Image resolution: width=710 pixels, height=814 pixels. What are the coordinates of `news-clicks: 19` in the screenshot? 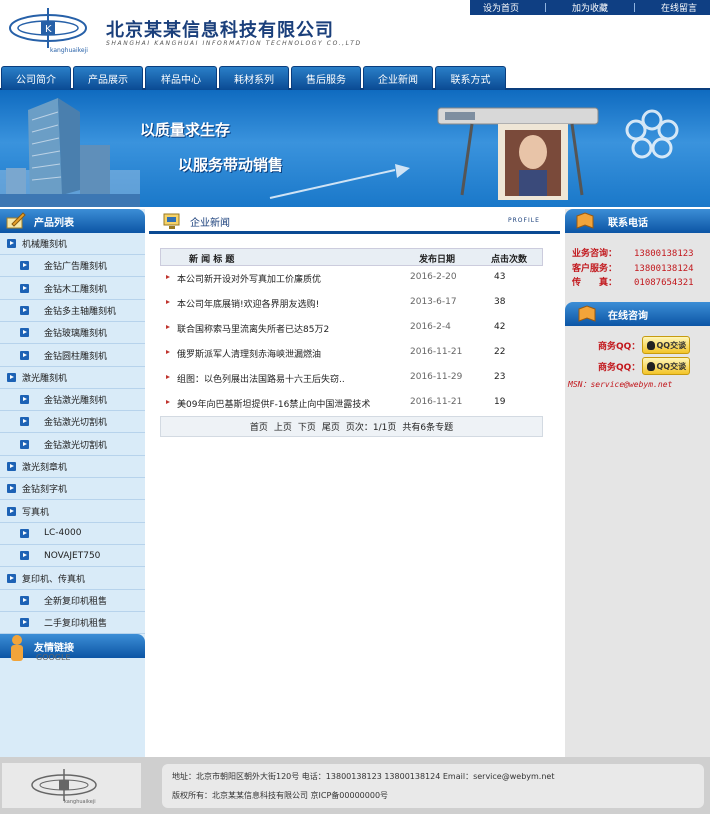 It's located at (500, 402).